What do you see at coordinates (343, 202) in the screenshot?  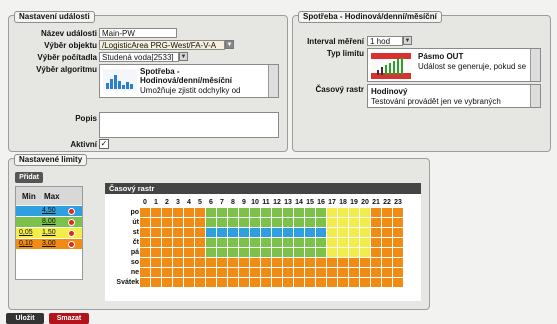 I see `hour-header: 18` at bounding box center [343, 202].